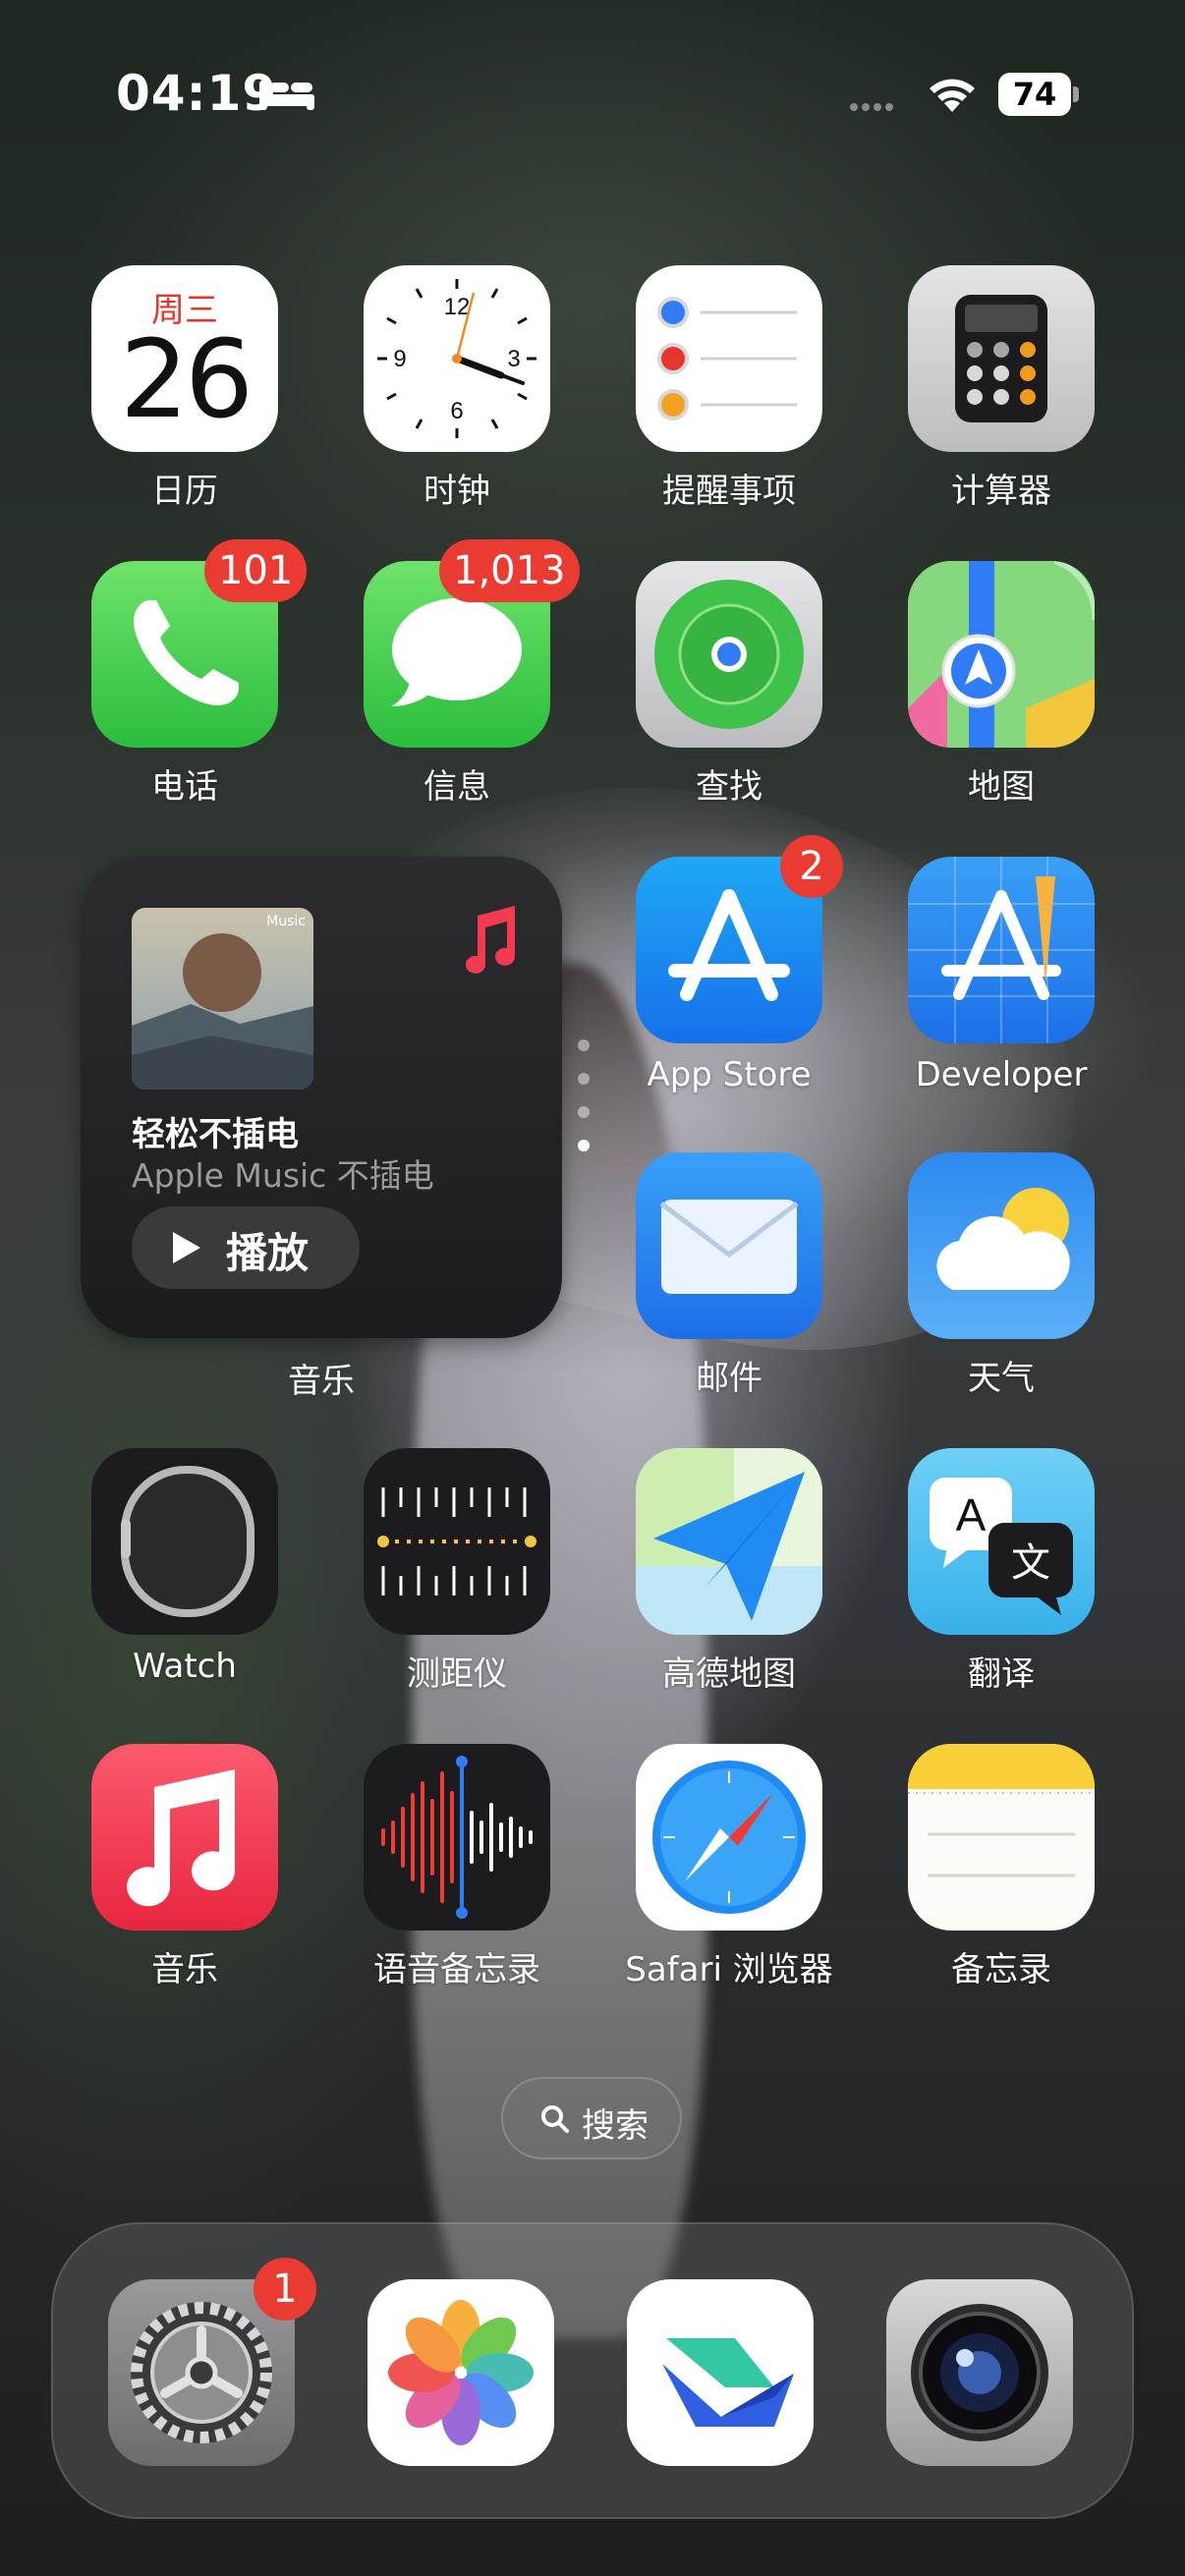 Image resolution: width=1185 pixels, height=2576 pixels. I want to click on weather-icon, so click(1002, 1245).